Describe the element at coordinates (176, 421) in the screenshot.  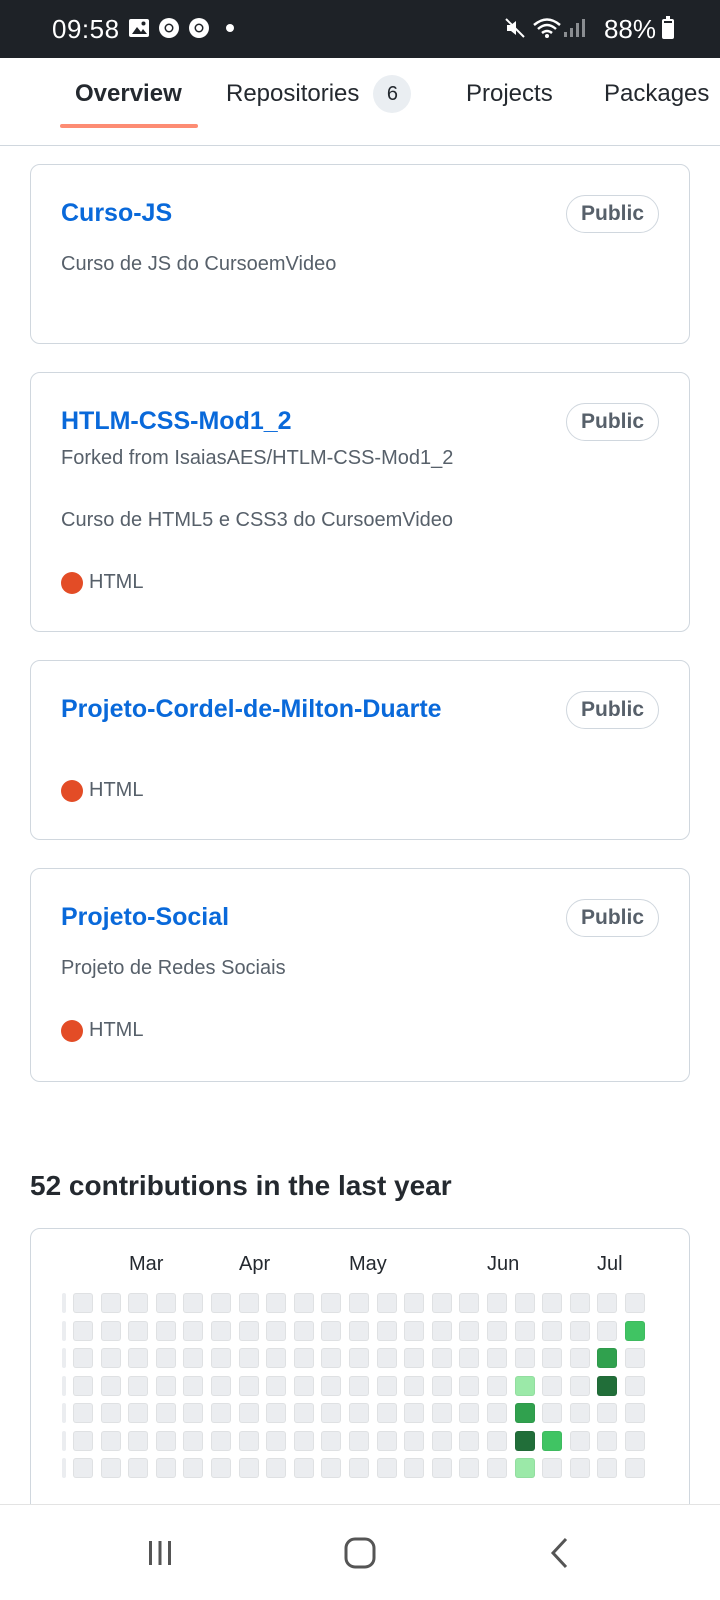
I see `repo-name-link: HTLM-CSS-Mod1_2` at that location.